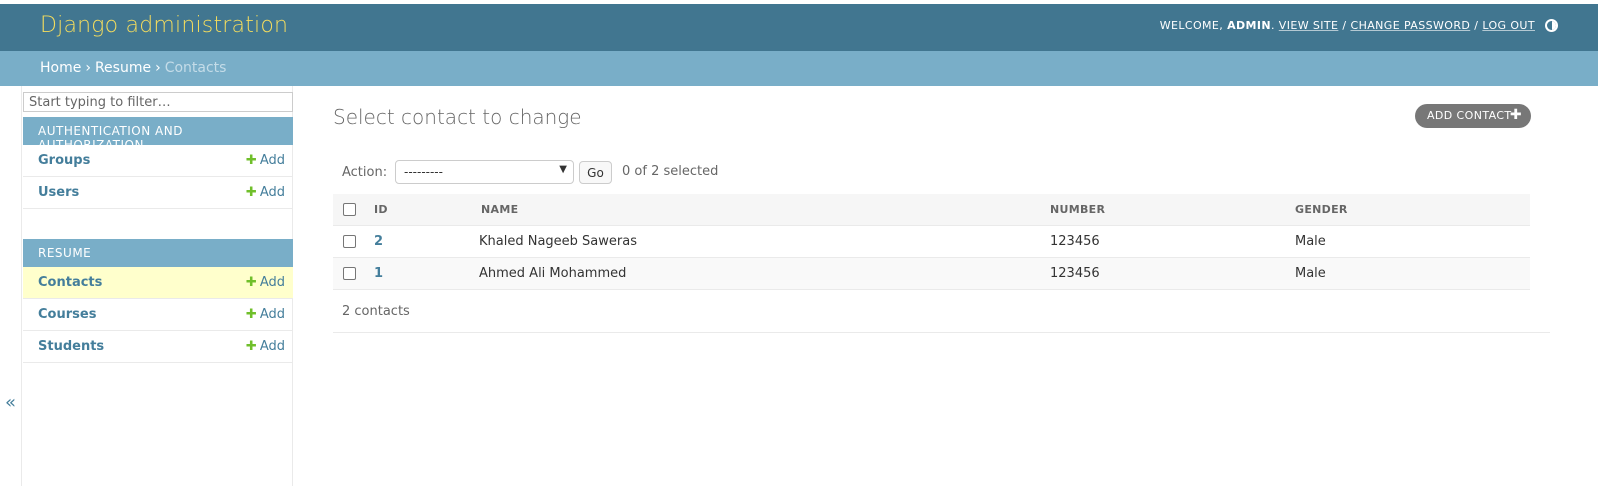 Image resolution: width=1598 pixels, height=486 pixels. I want to click on toggle-sidebar-button: «, so click(11, 286).